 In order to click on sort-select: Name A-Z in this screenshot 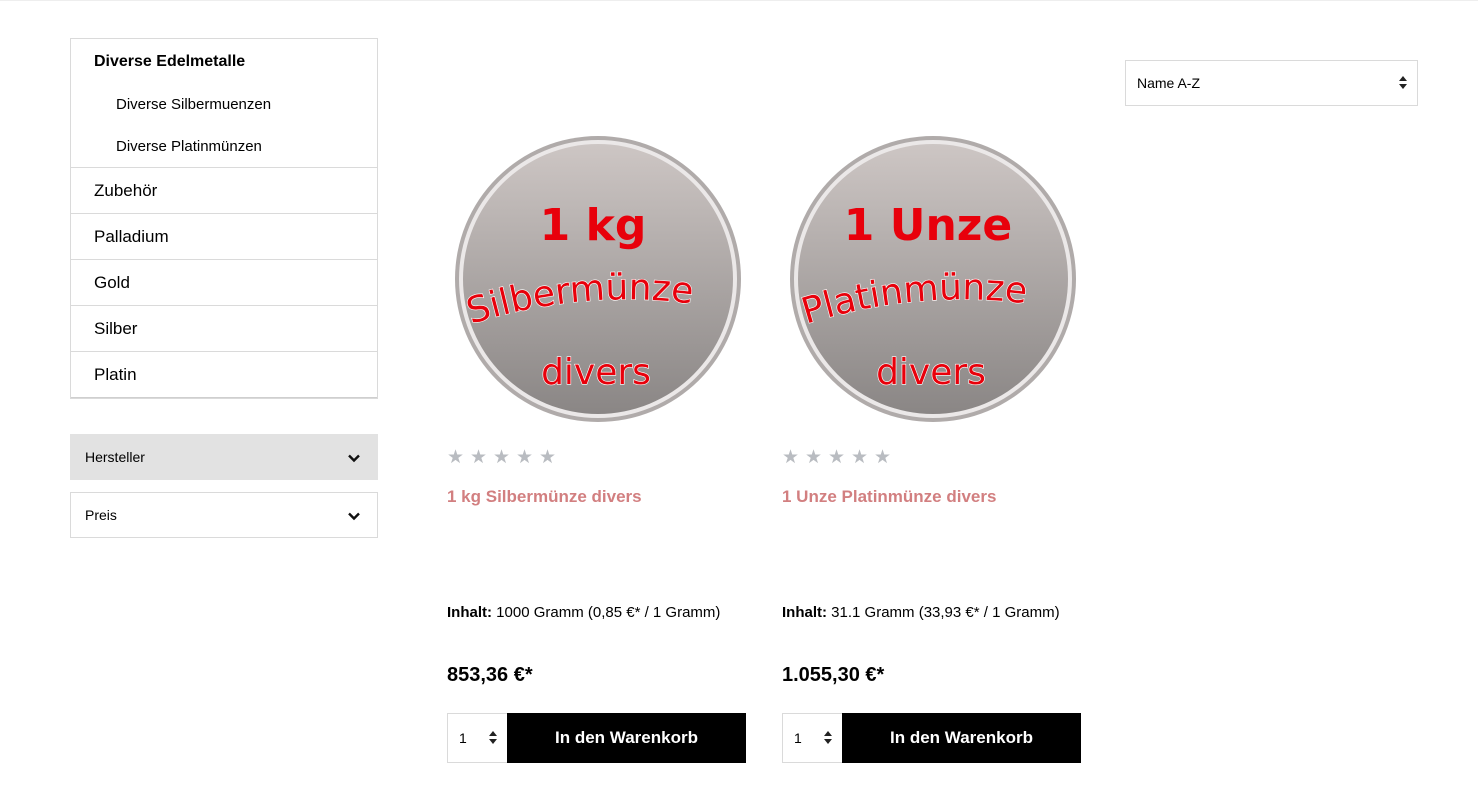, I will do `click(1271, 83)`.